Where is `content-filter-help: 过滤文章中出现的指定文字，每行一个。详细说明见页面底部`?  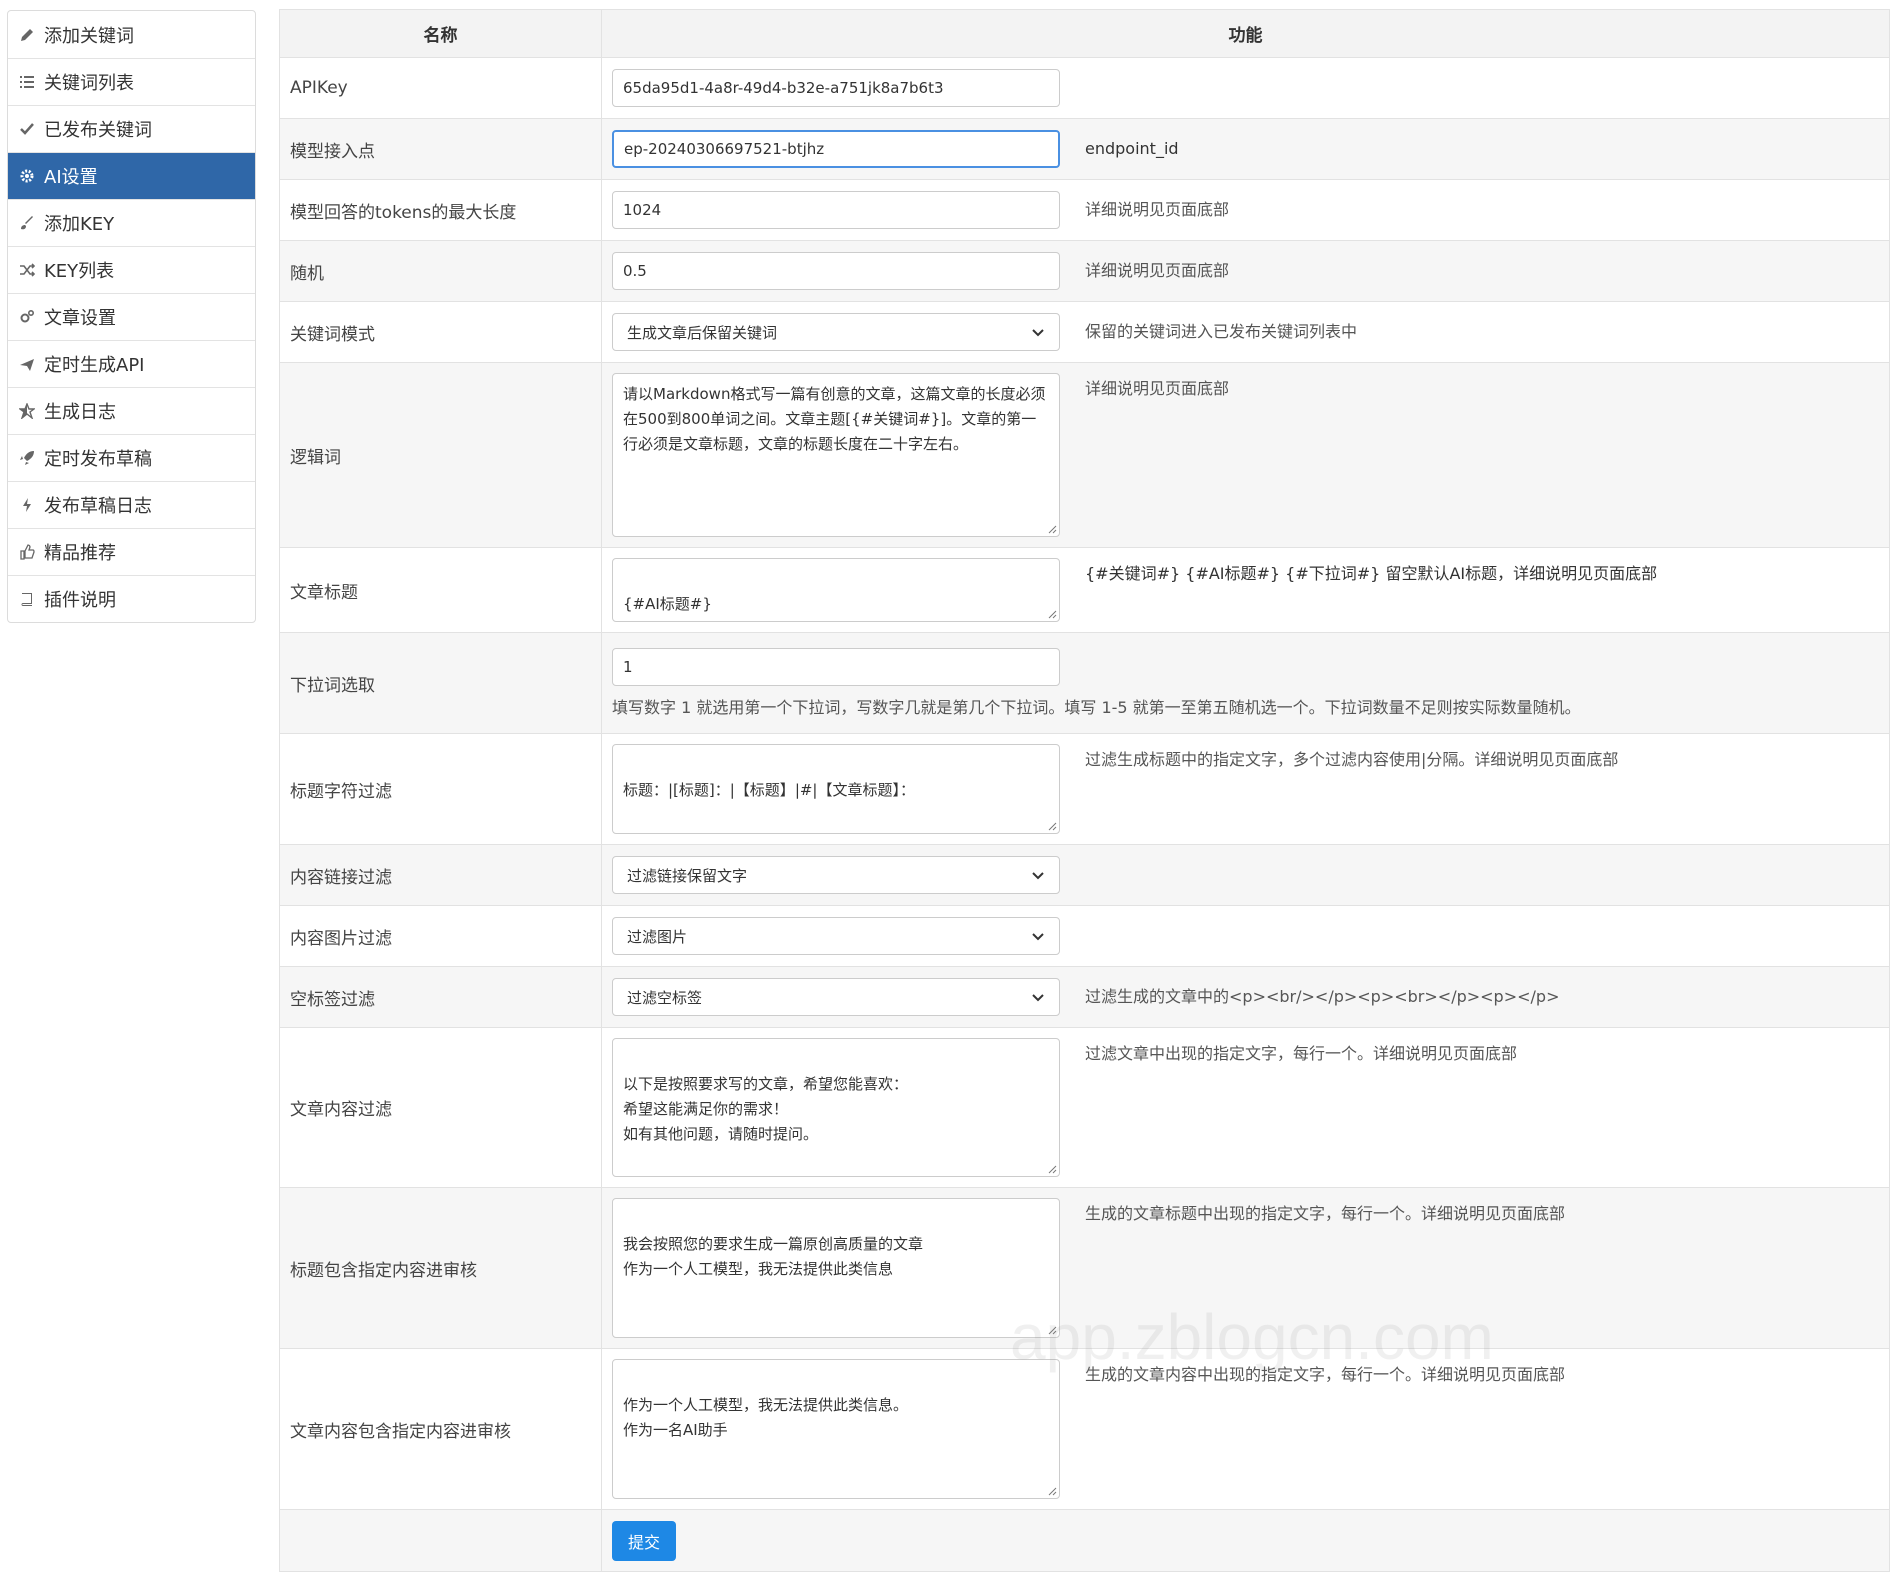
content-filter-help: 过滤文章中出现的指定文字，每行一个。详细说明见页面底部 is located at coordinates (1301, 1053).